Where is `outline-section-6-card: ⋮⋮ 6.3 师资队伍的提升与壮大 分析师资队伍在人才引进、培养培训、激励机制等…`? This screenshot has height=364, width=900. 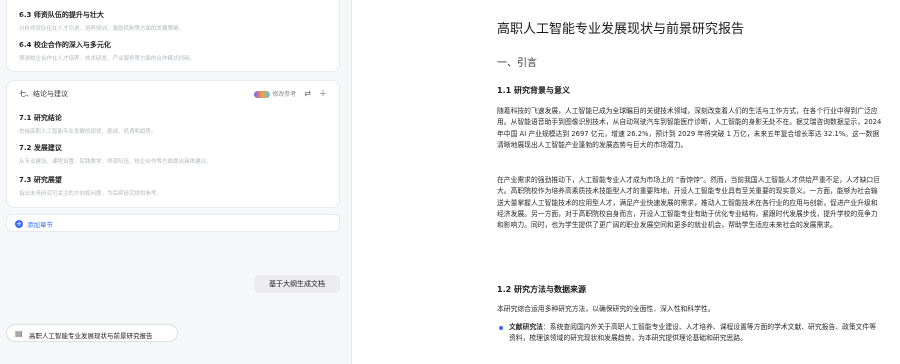
outline-section-6-card: ⋮⋮ 6.3 师资队伍的提升与壮大 分析师资队伍在人才引进、培养培训、激励机制等… is located at coordinates (173, 36).